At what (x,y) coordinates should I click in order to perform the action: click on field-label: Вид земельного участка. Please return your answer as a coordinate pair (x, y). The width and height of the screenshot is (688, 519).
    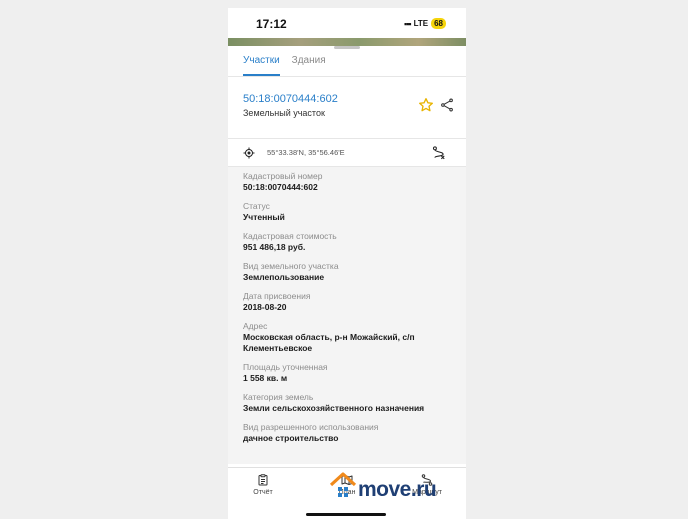
    Looking at the image, I should click on (291, 266).